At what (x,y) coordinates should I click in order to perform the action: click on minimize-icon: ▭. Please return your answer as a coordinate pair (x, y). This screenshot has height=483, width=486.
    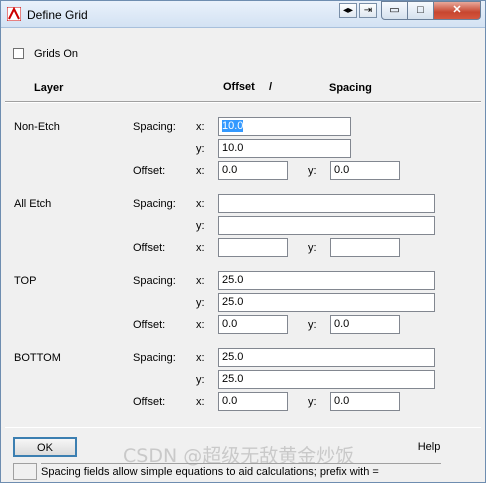
    Looking at the image, I should click on (394, 10).